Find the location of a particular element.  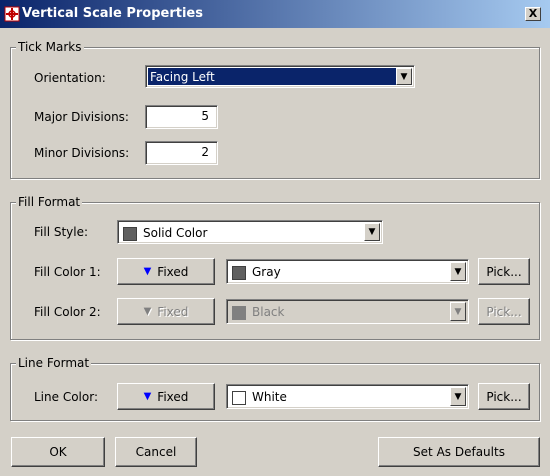

fill-color2-label: Fill Color 2: is located at coordinates (67, 312).